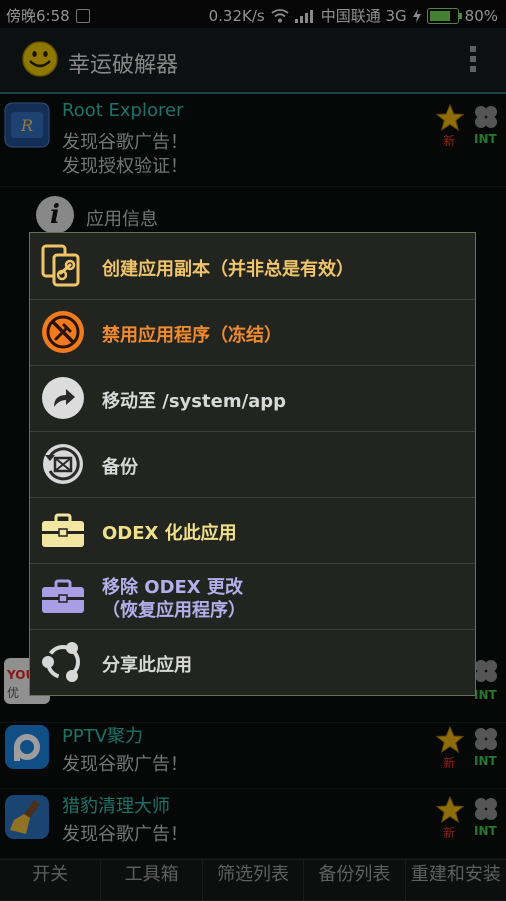 The width and height of the screenshot is (506, 901). Describe the element at coordinates (194, 401) in the screenshot. I see `menu-item-label: 移动至 /system/app` at that location.